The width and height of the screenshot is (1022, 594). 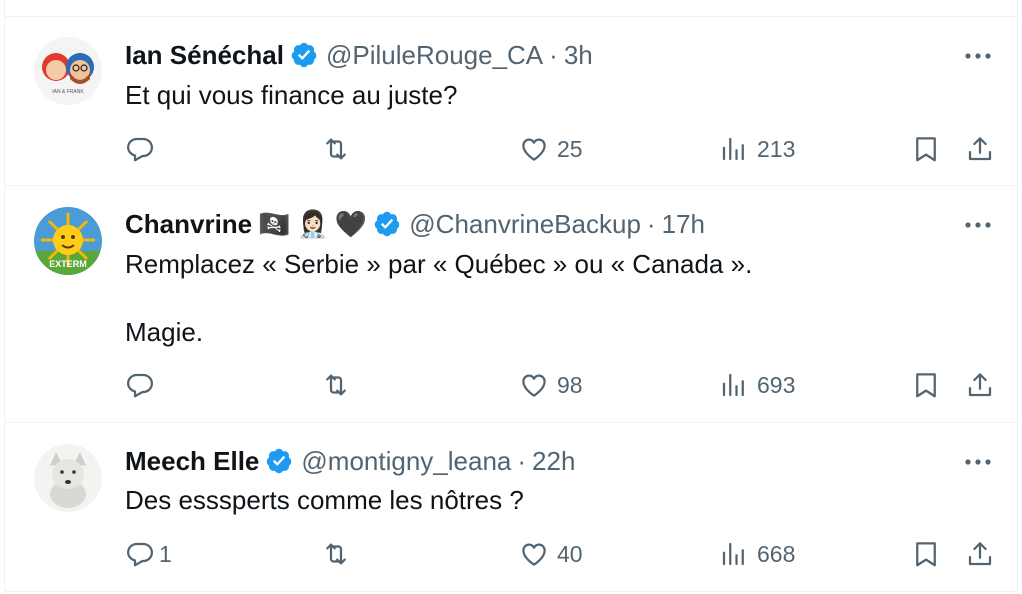 What do you see at coordinates (551, 149) in the screenshot?
I see `like-button: 25` at bounding box center [551, 149].